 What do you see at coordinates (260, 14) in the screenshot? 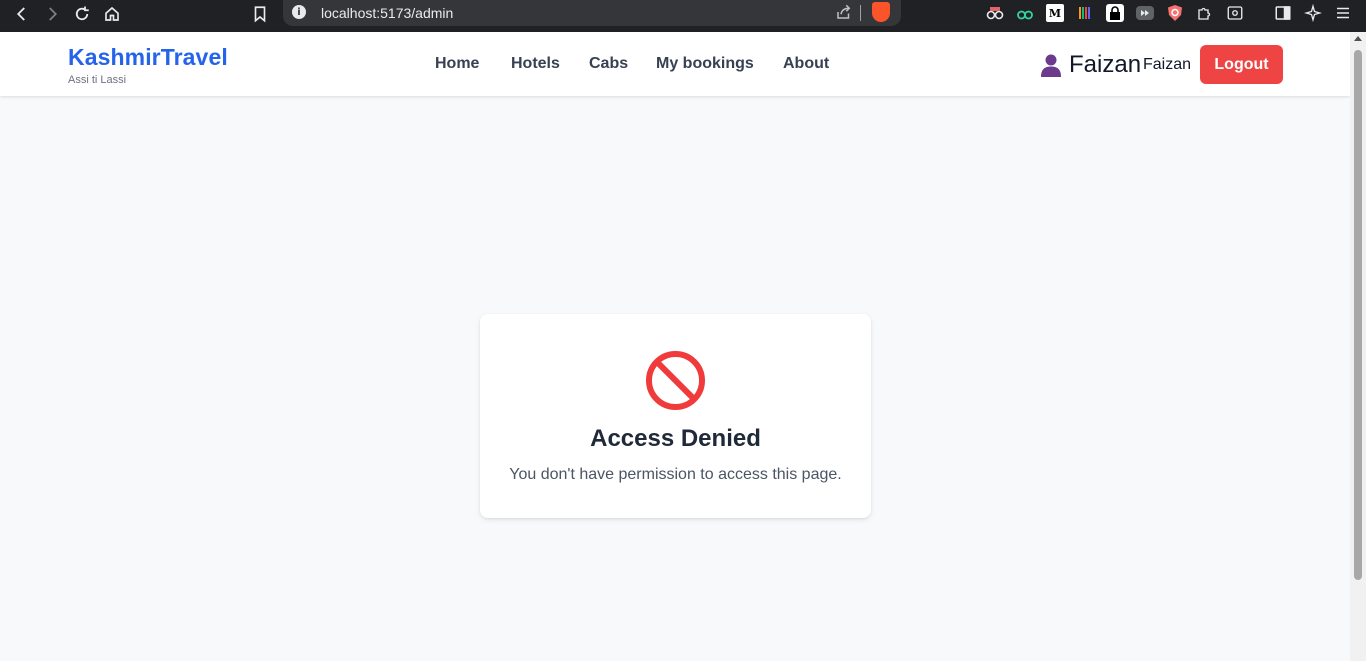
I see `bookmark-icon` at bounding box center [260, 14].